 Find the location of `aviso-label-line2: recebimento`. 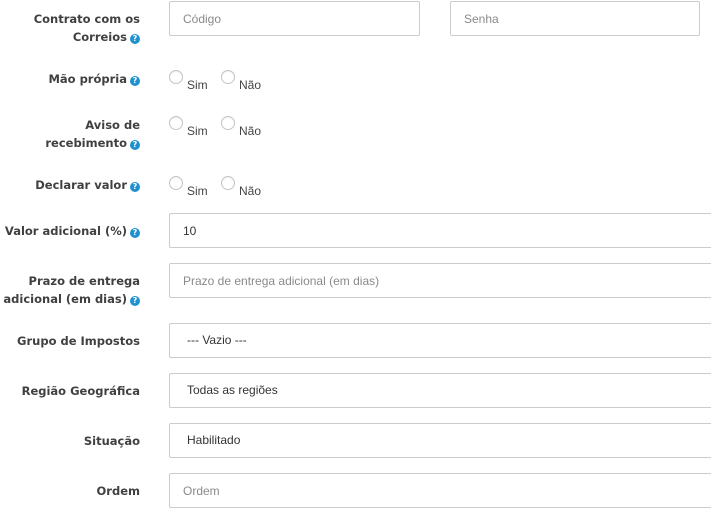

aviso-label-line2: recebimento is located at coordinates (86, 143).